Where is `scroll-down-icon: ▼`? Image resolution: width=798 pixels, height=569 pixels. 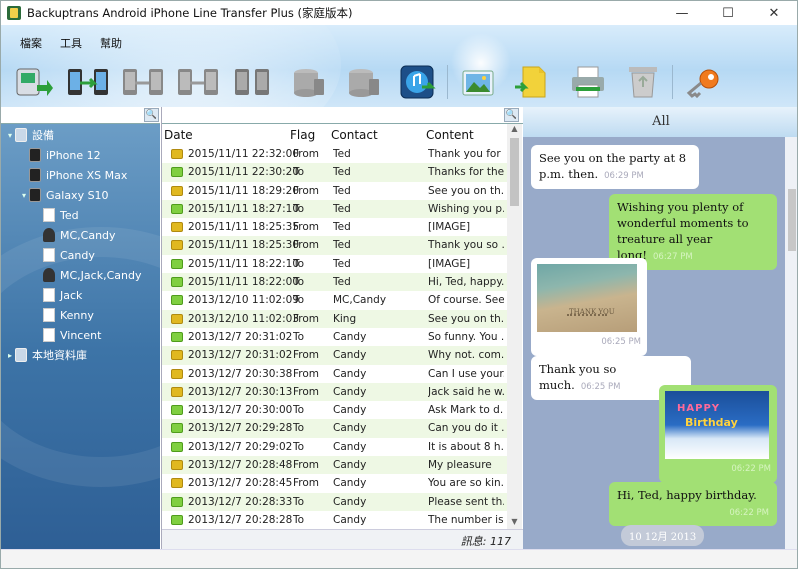
scroll-down-icon: ▼ is located at coordinates (514, 523).